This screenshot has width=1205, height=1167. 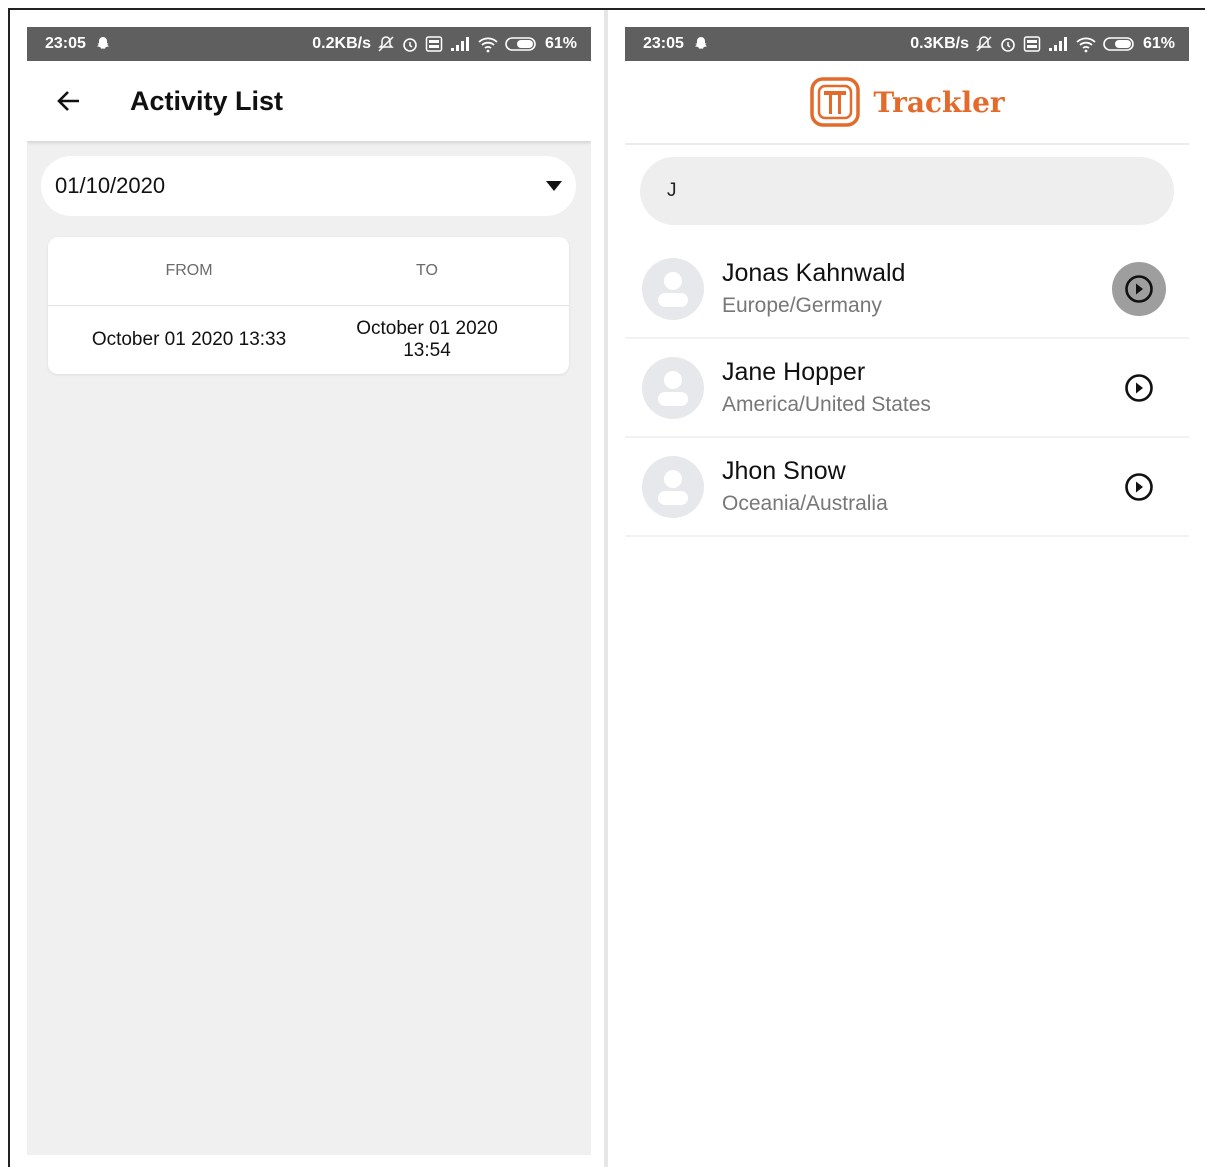 What do you see at coordinates (308, 271) in the screenshot?
I see `time-table-header: FROM TO` at bounding box center [308, 271].